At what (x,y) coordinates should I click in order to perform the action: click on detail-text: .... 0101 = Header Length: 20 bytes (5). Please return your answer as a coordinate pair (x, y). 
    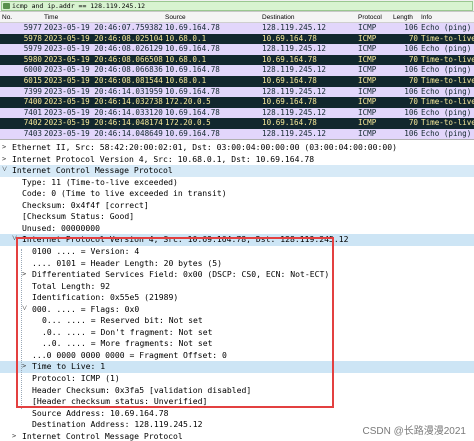
    Looking at the image, I should click on (127, 262).